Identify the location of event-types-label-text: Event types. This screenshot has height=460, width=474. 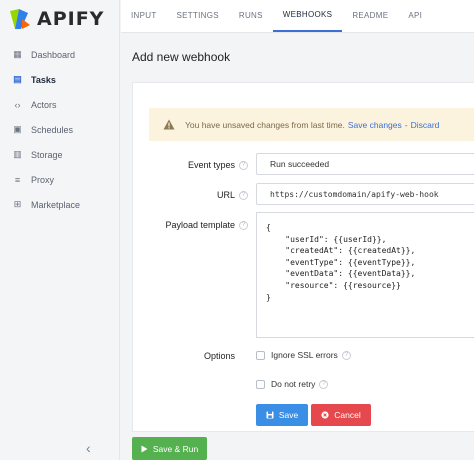
(211, 165).